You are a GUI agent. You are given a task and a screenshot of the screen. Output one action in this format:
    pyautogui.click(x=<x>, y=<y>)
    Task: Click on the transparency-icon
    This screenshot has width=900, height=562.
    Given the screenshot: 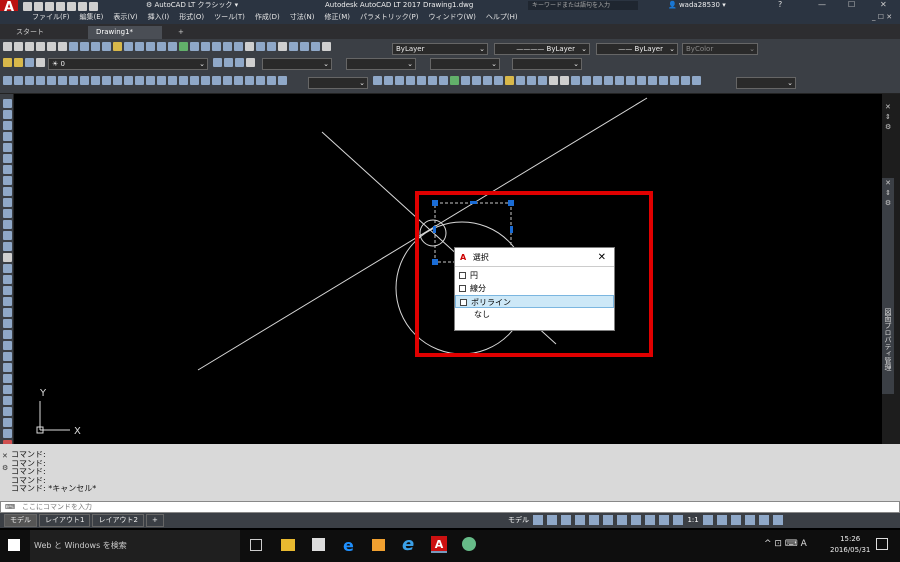 What is the action you would take?
    pyautogui.click(x=650, y=520)
    